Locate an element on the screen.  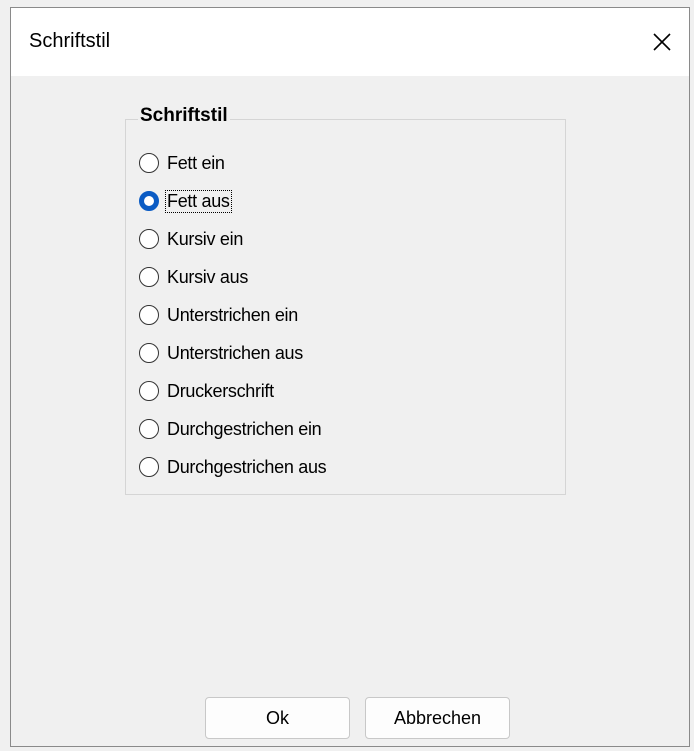
radio-option-fett-aus: Fett aus is located at coordinates (233, 201).